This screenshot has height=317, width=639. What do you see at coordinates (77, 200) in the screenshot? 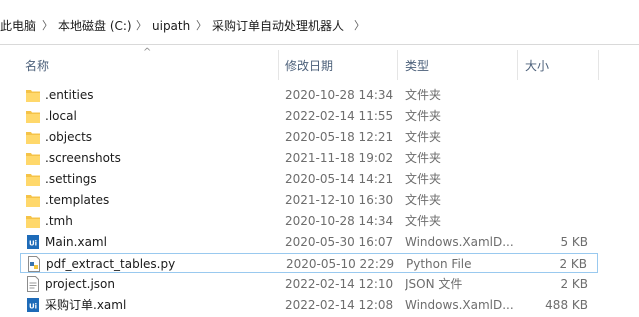
I see `file-name: .templates` at bounding box center [77, 200].